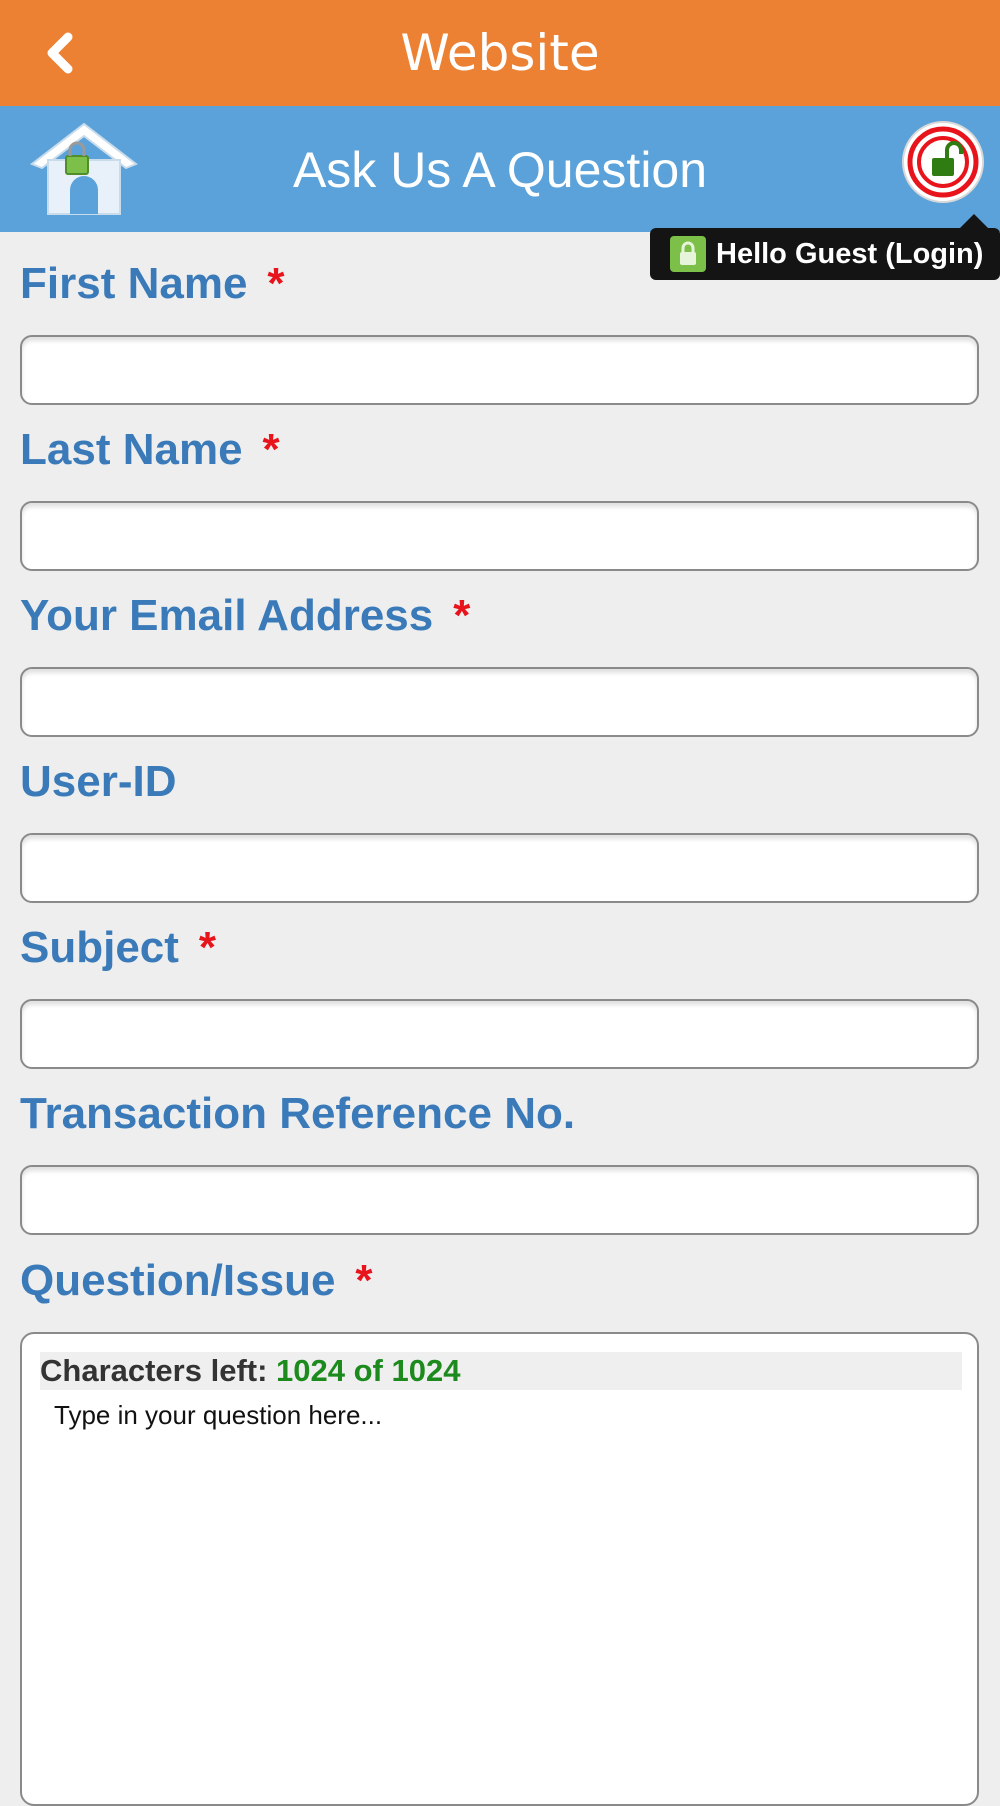 The height and width of the screenshot is (1806, 1000). I want to click on login-tooltip-label: Hello Guest (Login), so click(850, 253).